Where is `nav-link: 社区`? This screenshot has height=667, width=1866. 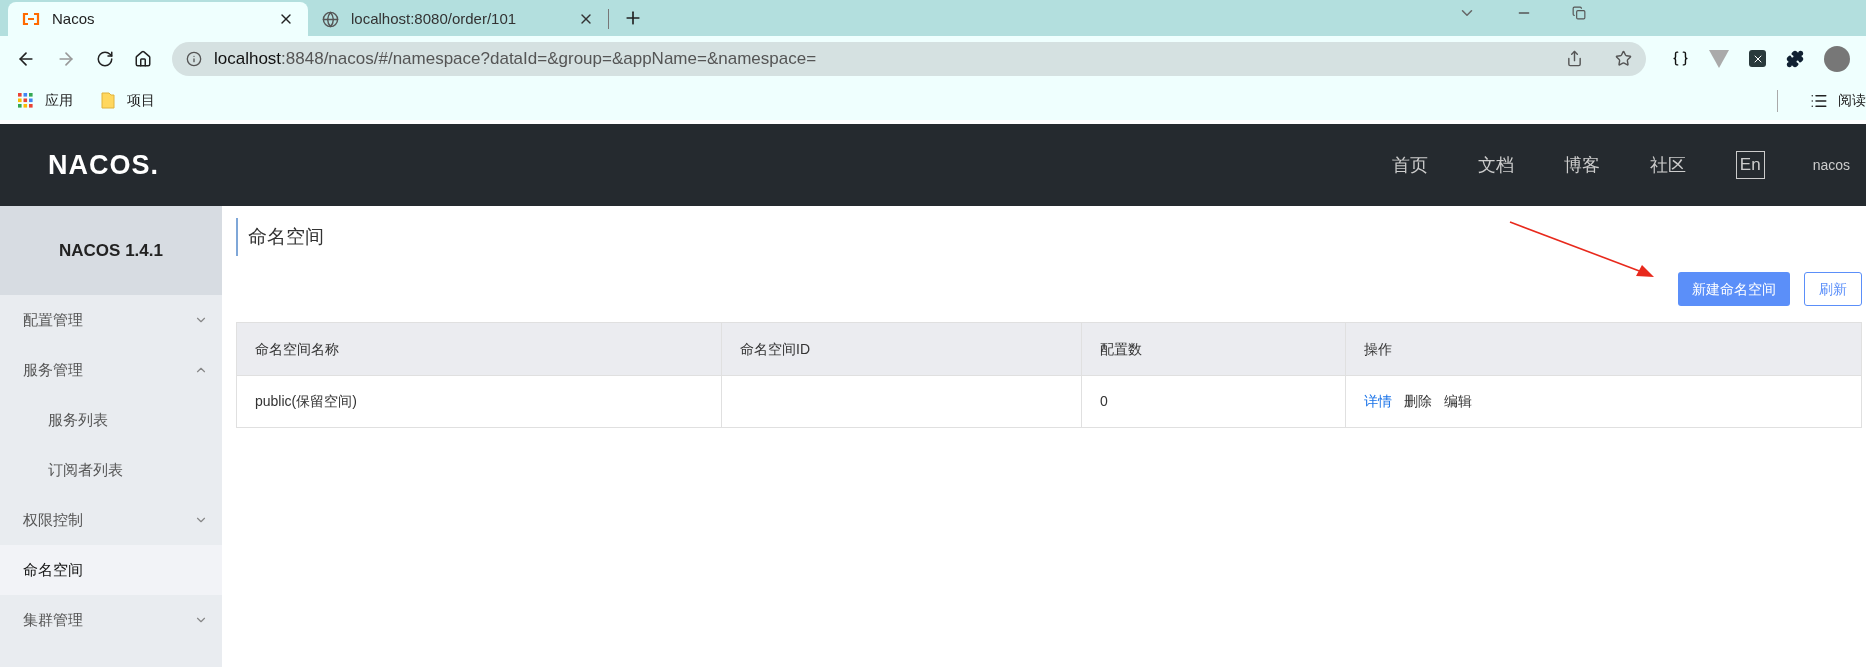 nav-link: 社区 is located at coordinates (1667, 165).